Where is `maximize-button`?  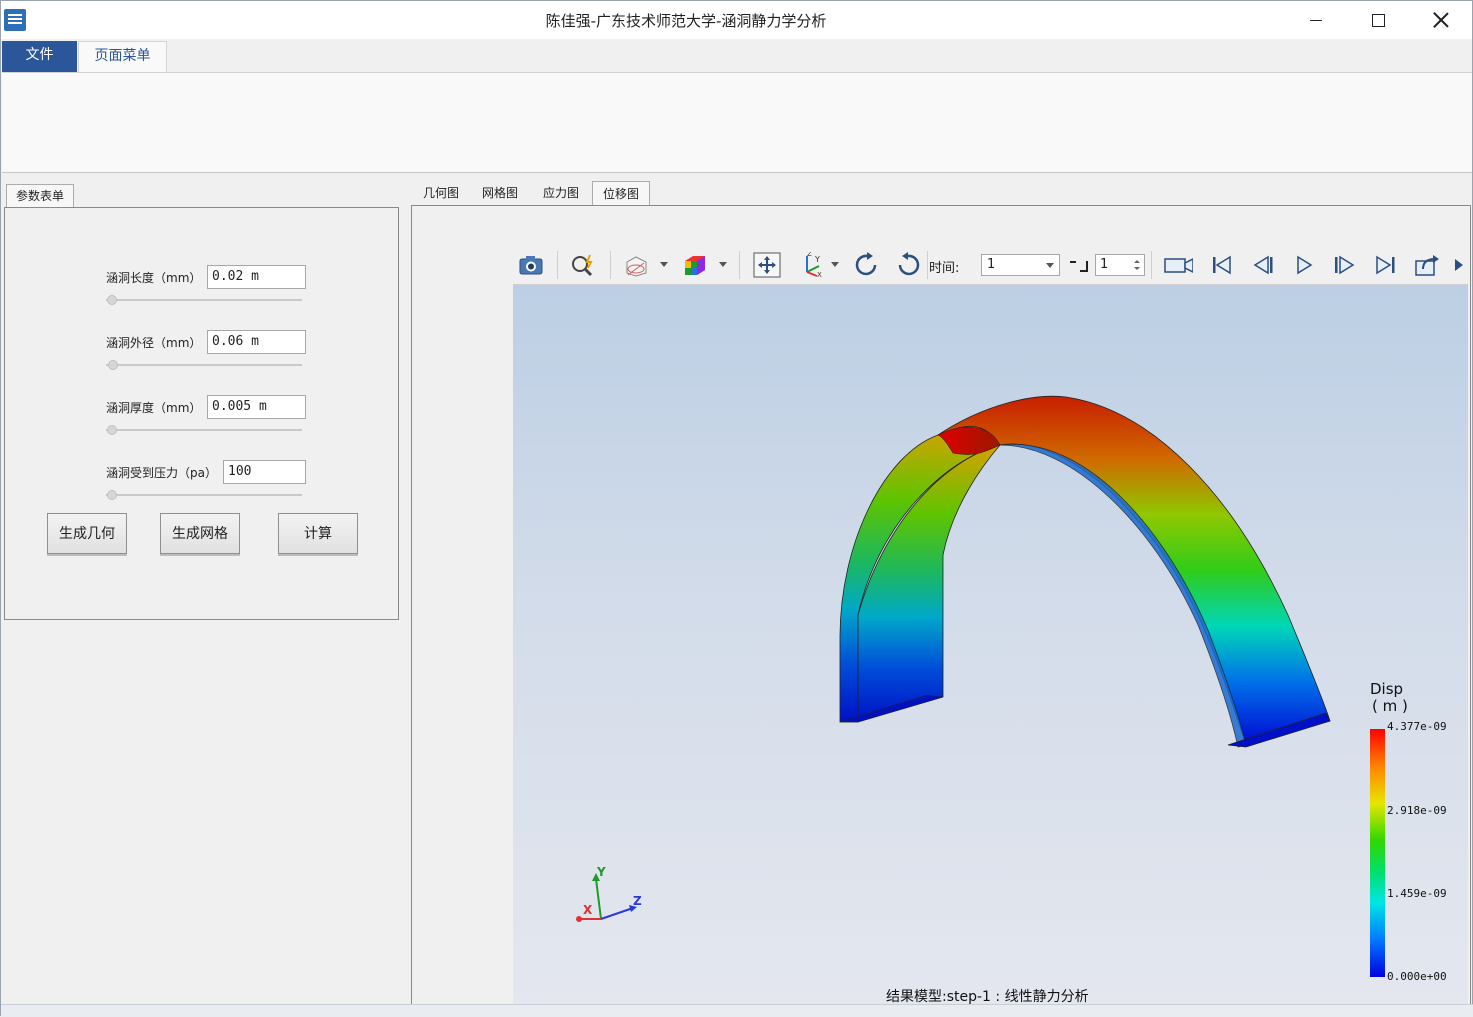
maximize-button is located at coordinates (1378, 20).